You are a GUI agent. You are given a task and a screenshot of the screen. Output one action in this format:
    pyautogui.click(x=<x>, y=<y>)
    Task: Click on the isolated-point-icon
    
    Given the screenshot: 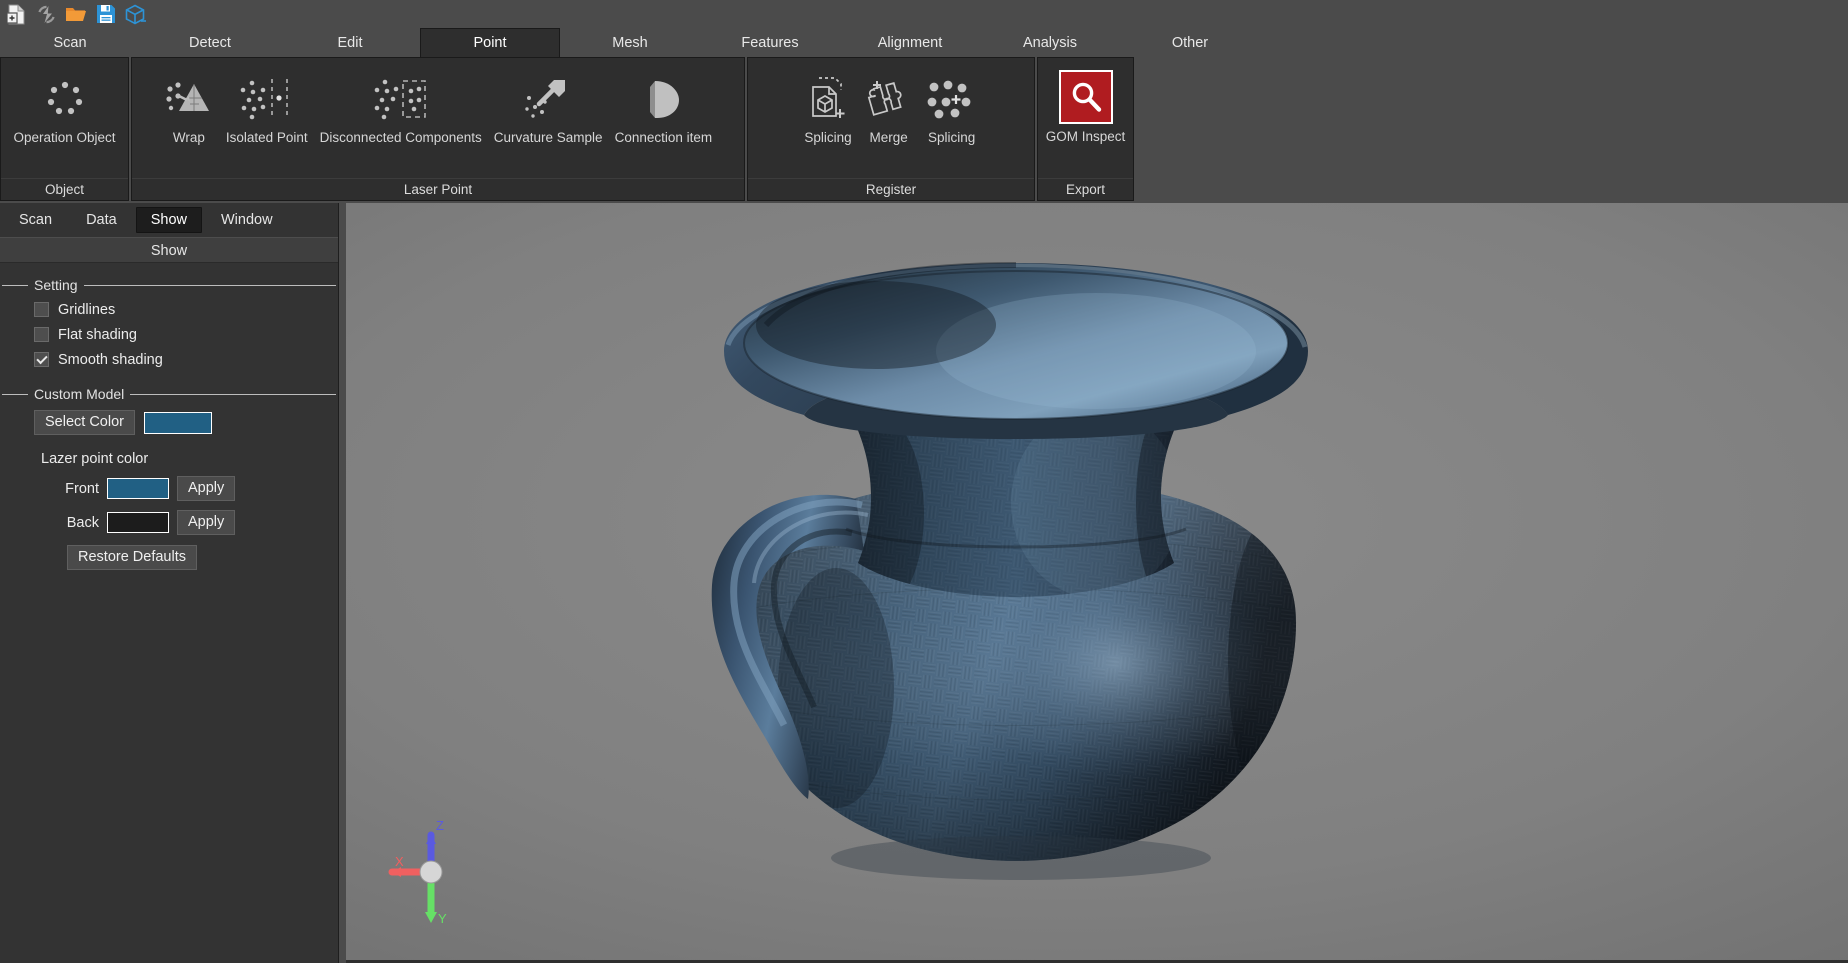 What is the action you would take?
    pyautogui.click(x=267, y=99)
    